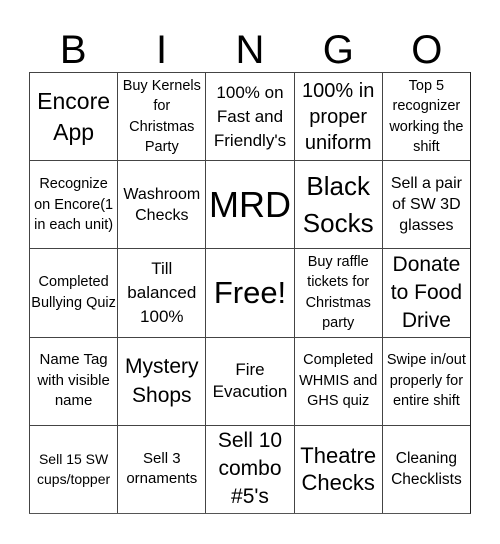 Image resolution: width=500 pixels, height=544 pixels. I want to click on cell-text: Free!, so click(250, 292).